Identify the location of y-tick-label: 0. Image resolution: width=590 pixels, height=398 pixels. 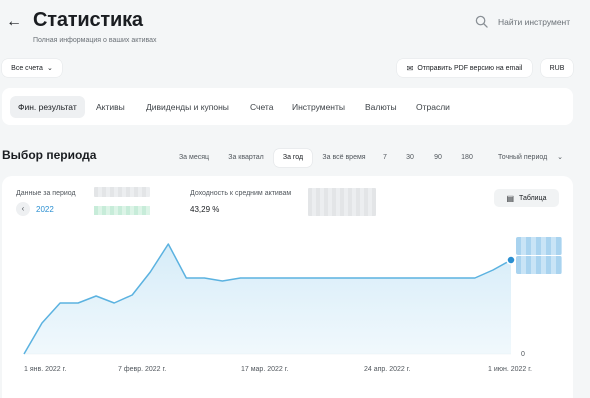
(523, 354).